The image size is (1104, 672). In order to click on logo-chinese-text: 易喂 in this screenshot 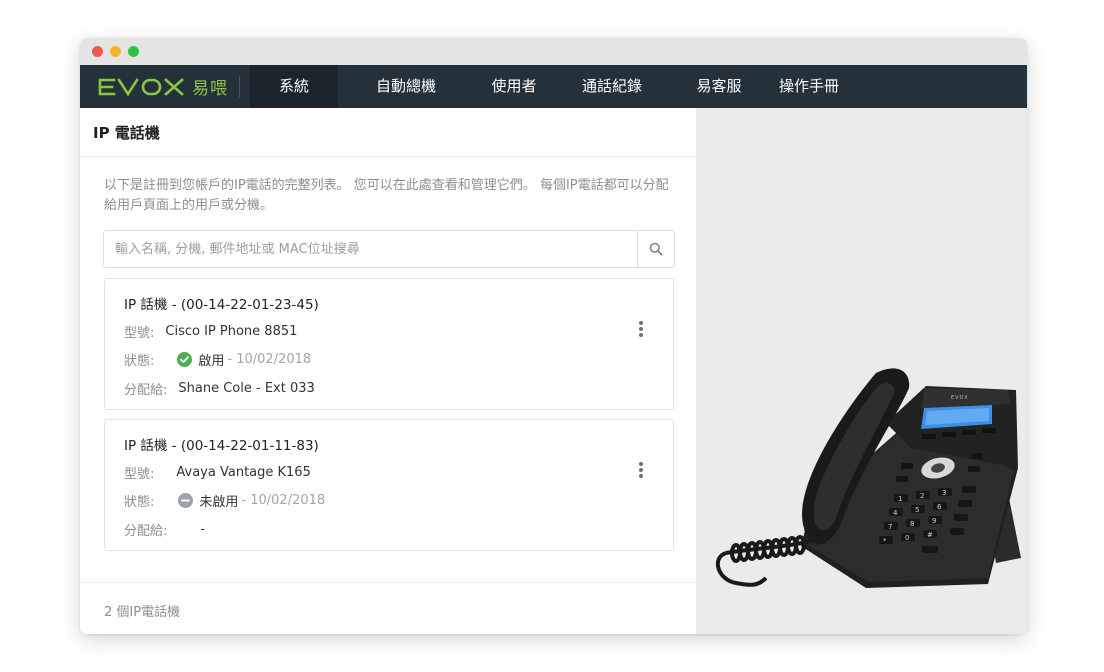, I will do `click(210, 89)`.